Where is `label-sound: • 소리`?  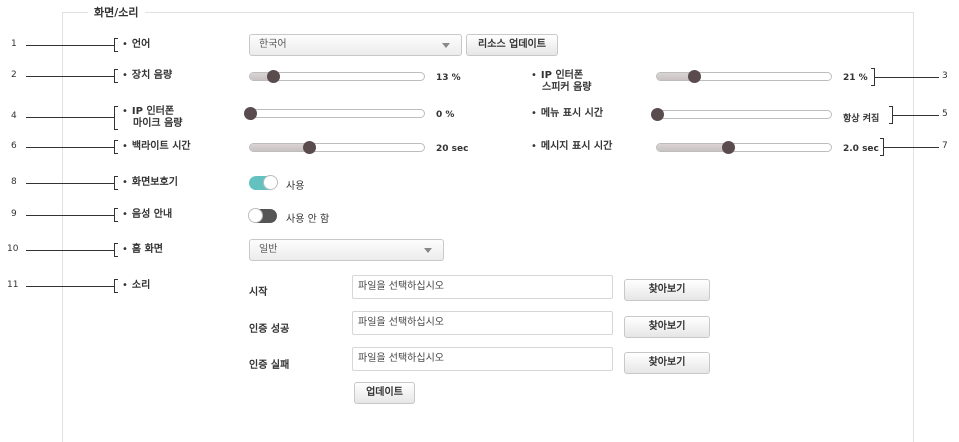 label-sound: • 소리 is located at coordinates (136, 285).